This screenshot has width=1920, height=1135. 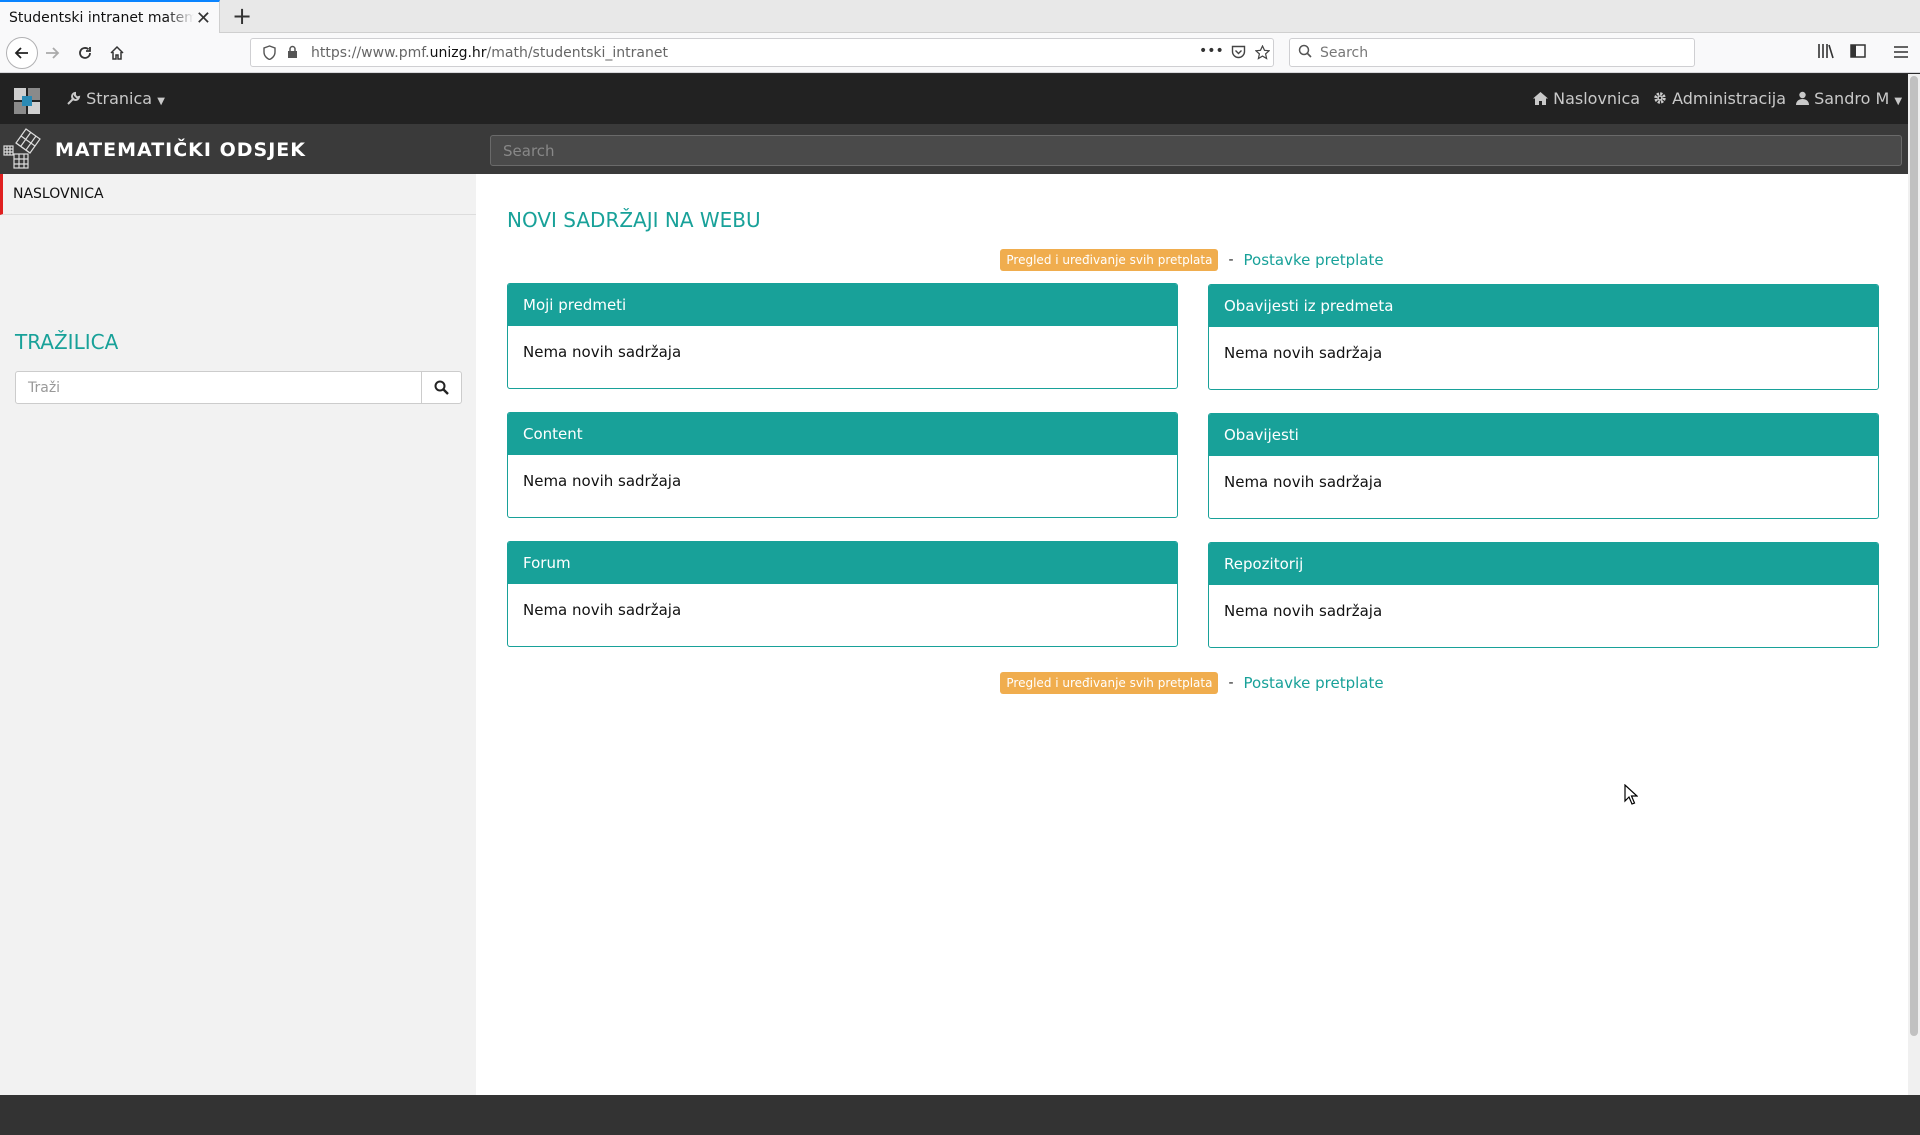 I want to click on panel-moji-predmeti: Moji predmeti Nema novih sadržaja, so click(x=842, y=336).